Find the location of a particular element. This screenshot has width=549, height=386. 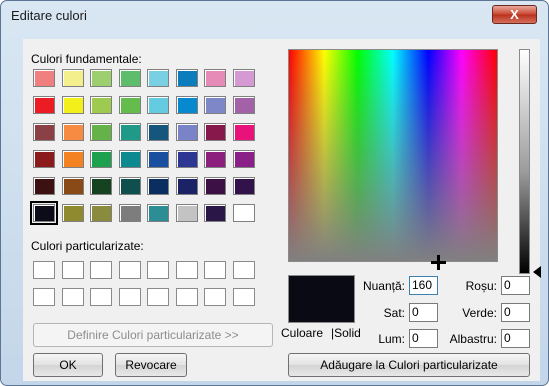

cancel-button: Revocare is located at coordinates (151, 365).